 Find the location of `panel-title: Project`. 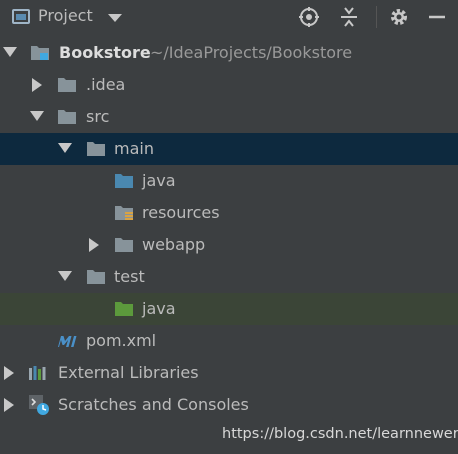

panel-title: Project is located at coordinates (65, 15).